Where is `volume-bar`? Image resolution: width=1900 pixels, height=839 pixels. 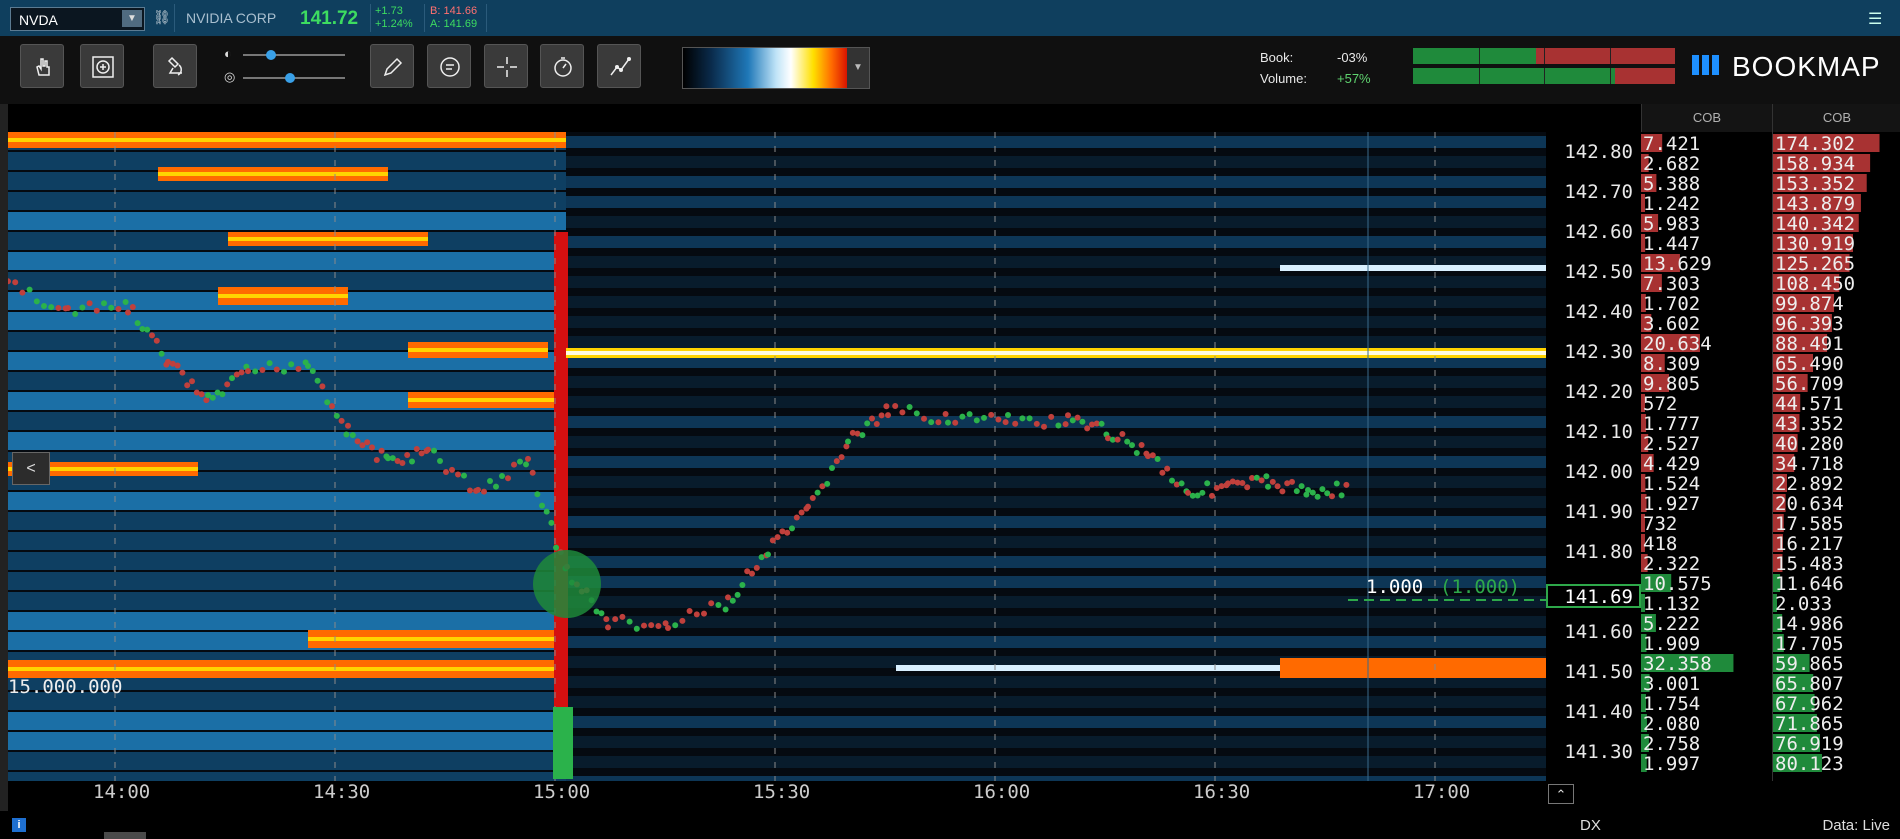 volume-bar is located at coordinates (563, 743).